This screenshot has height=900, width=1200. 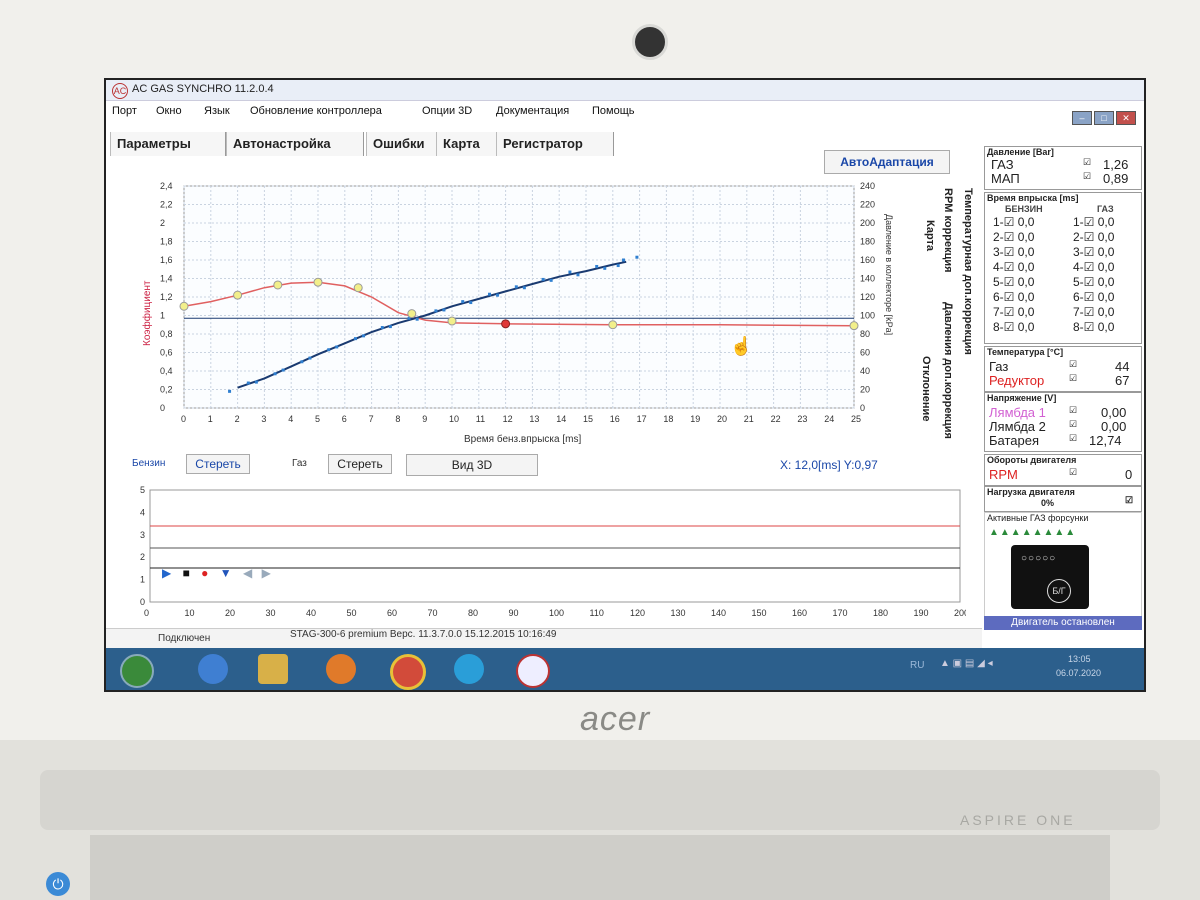 What do you see at coordinates (184, 638) in the screenshot?
I see `connection-status: Подключен` at bounding box center [184, 638].